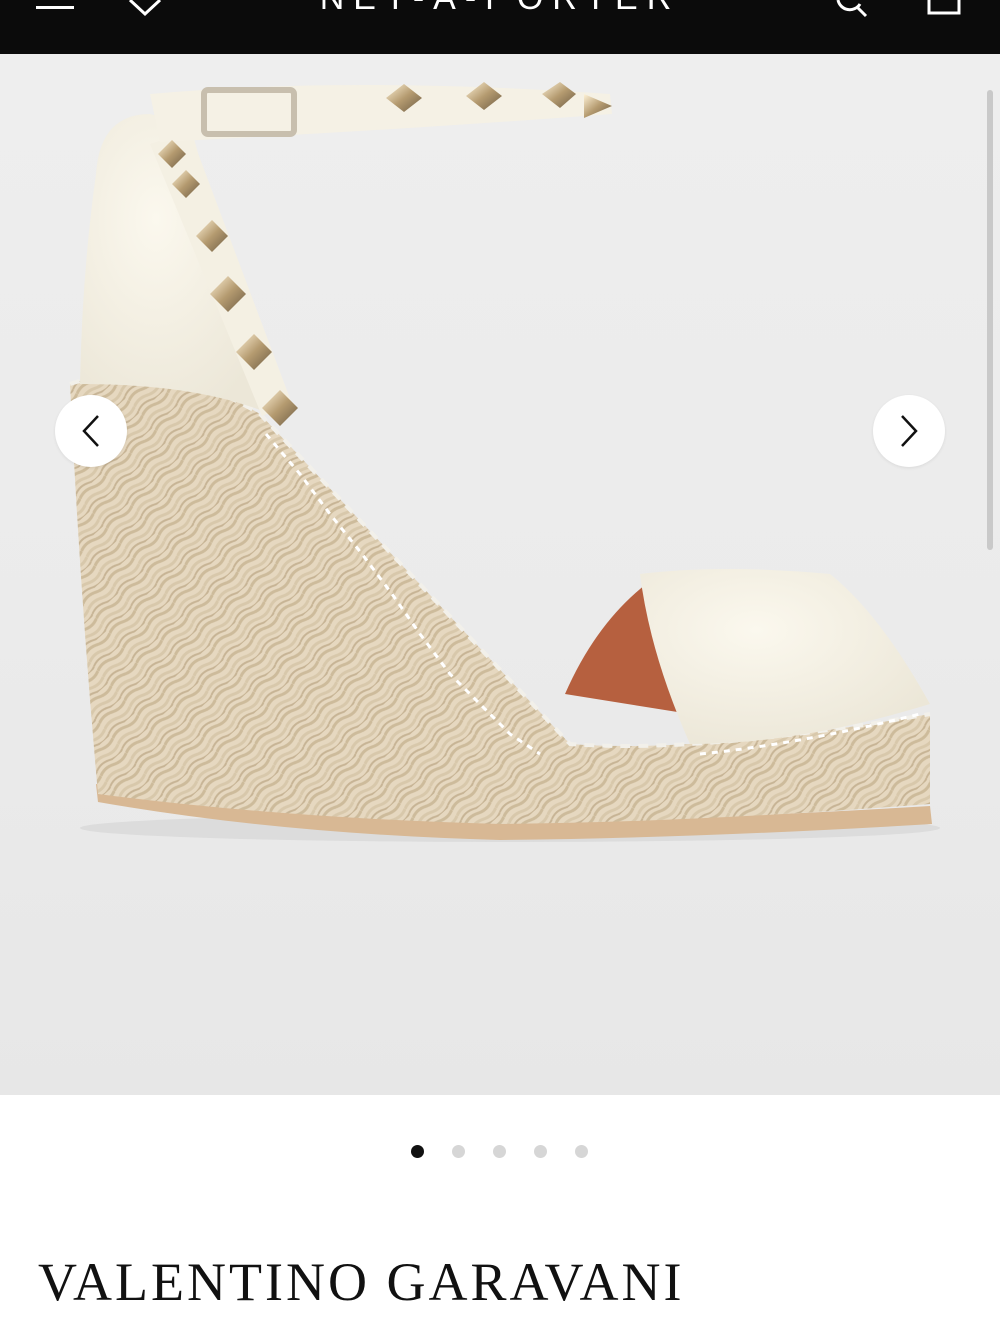 Image resolution: width=1000 pixels, height=1333 pixels. I want to click on chevron-right-icon, so click(909, 431).